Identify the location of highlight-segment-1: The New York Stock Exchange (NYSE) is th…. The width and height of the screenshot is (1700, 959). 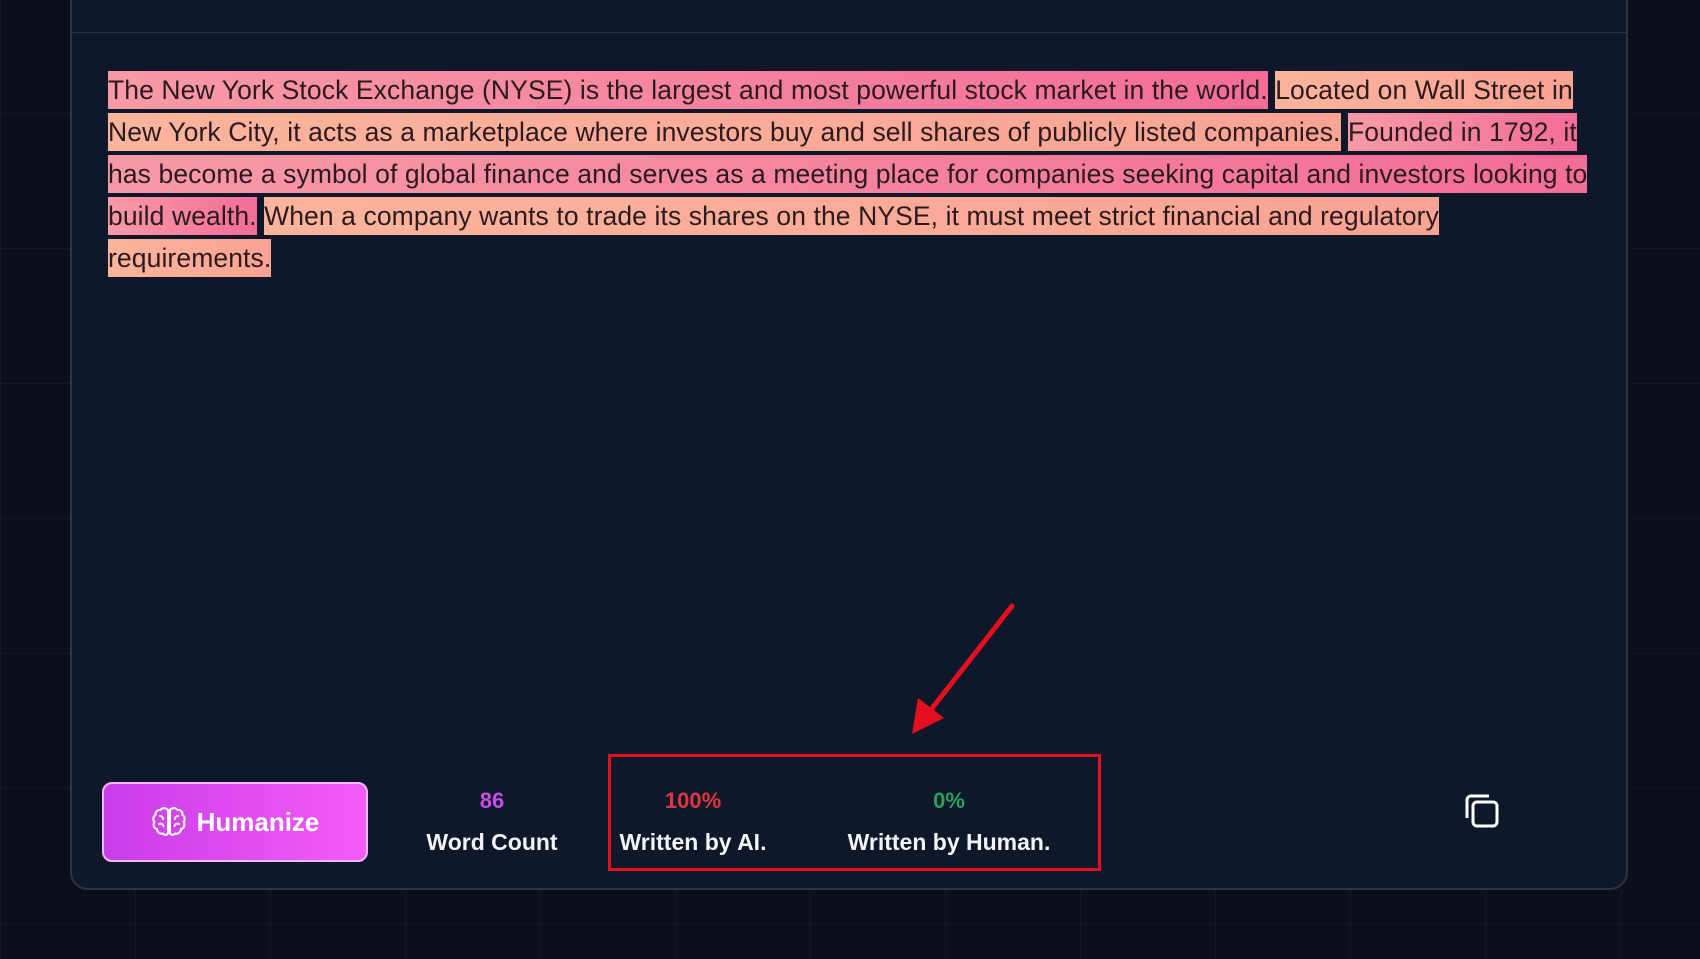
(688, 90).